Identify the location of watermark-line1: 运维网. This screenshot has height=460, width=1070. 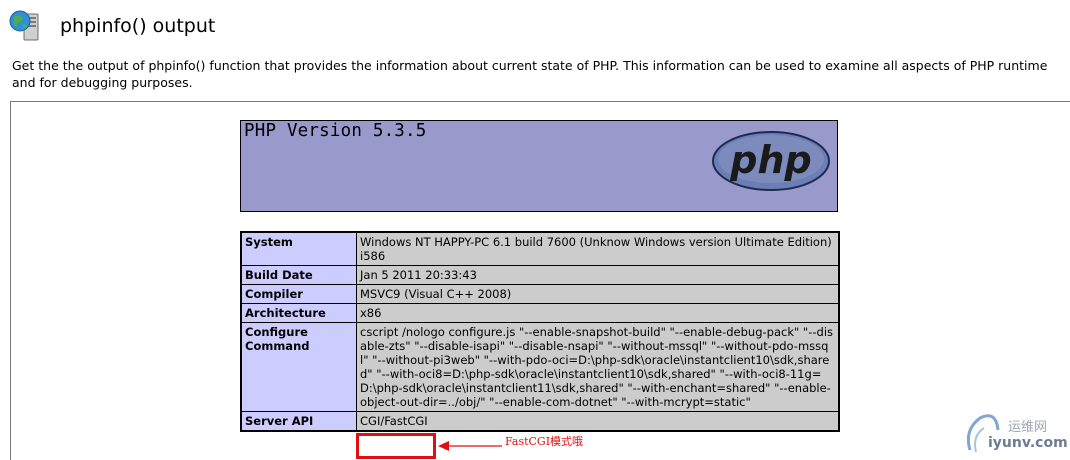
(1028, 427).